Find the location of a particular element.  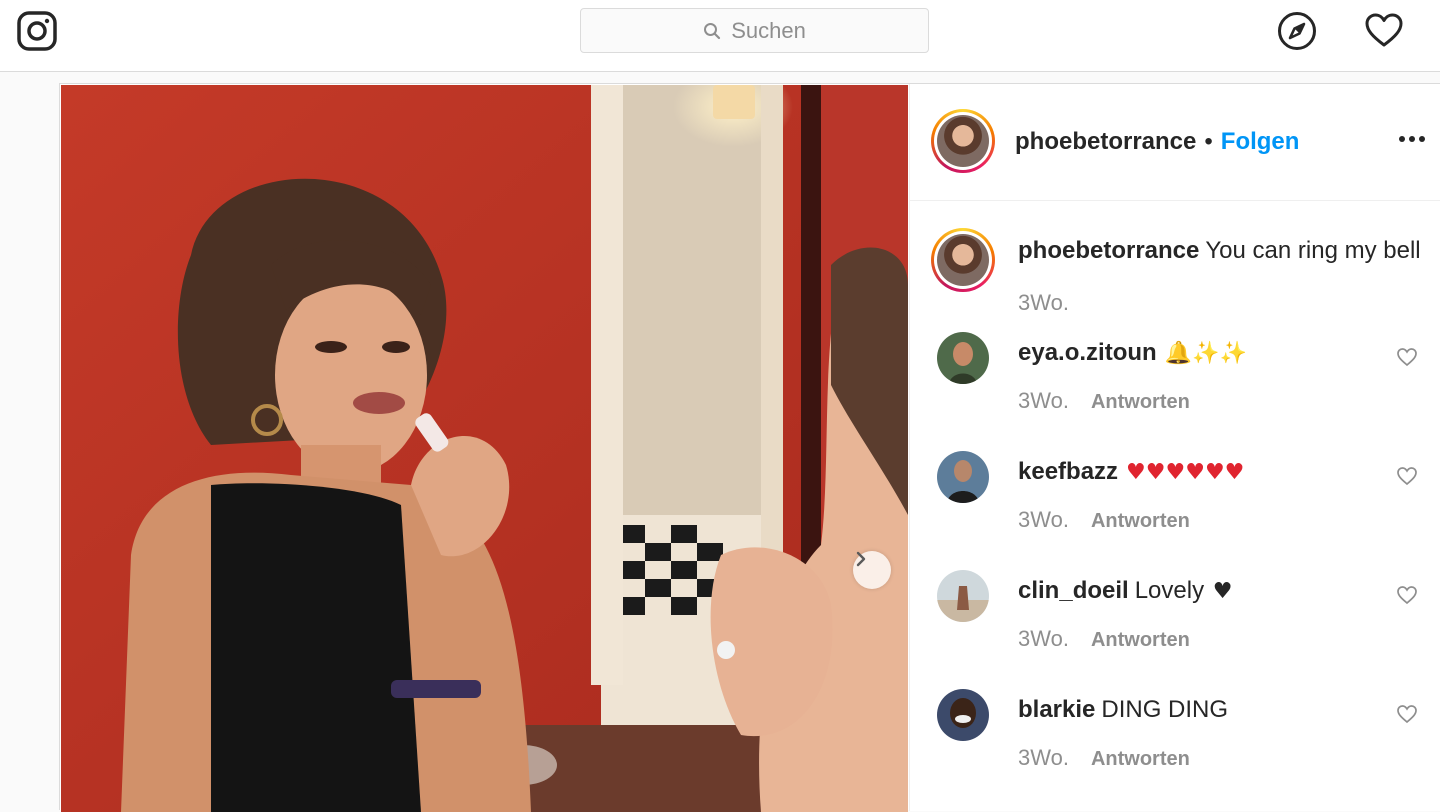

comment-text-row: blarkie DING DING is located at coordinates (1218, 710).